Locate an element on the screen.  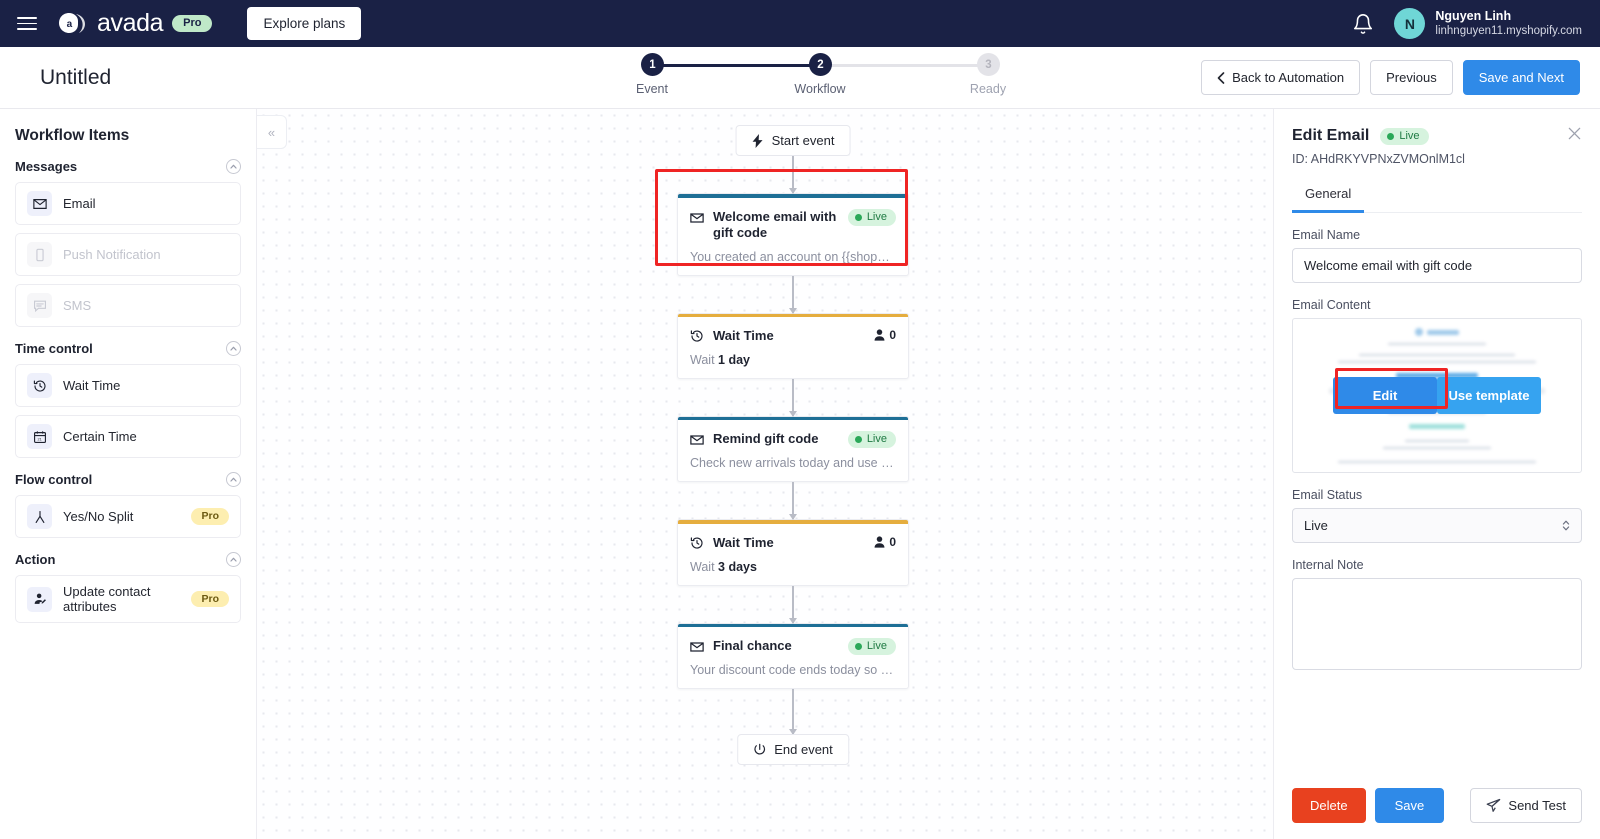
wait-prefix: Wait is located at coordinates (702, 566).